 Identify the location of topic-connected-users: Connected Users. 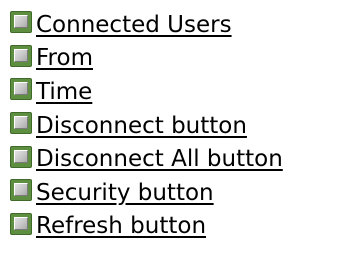
(146, 25).